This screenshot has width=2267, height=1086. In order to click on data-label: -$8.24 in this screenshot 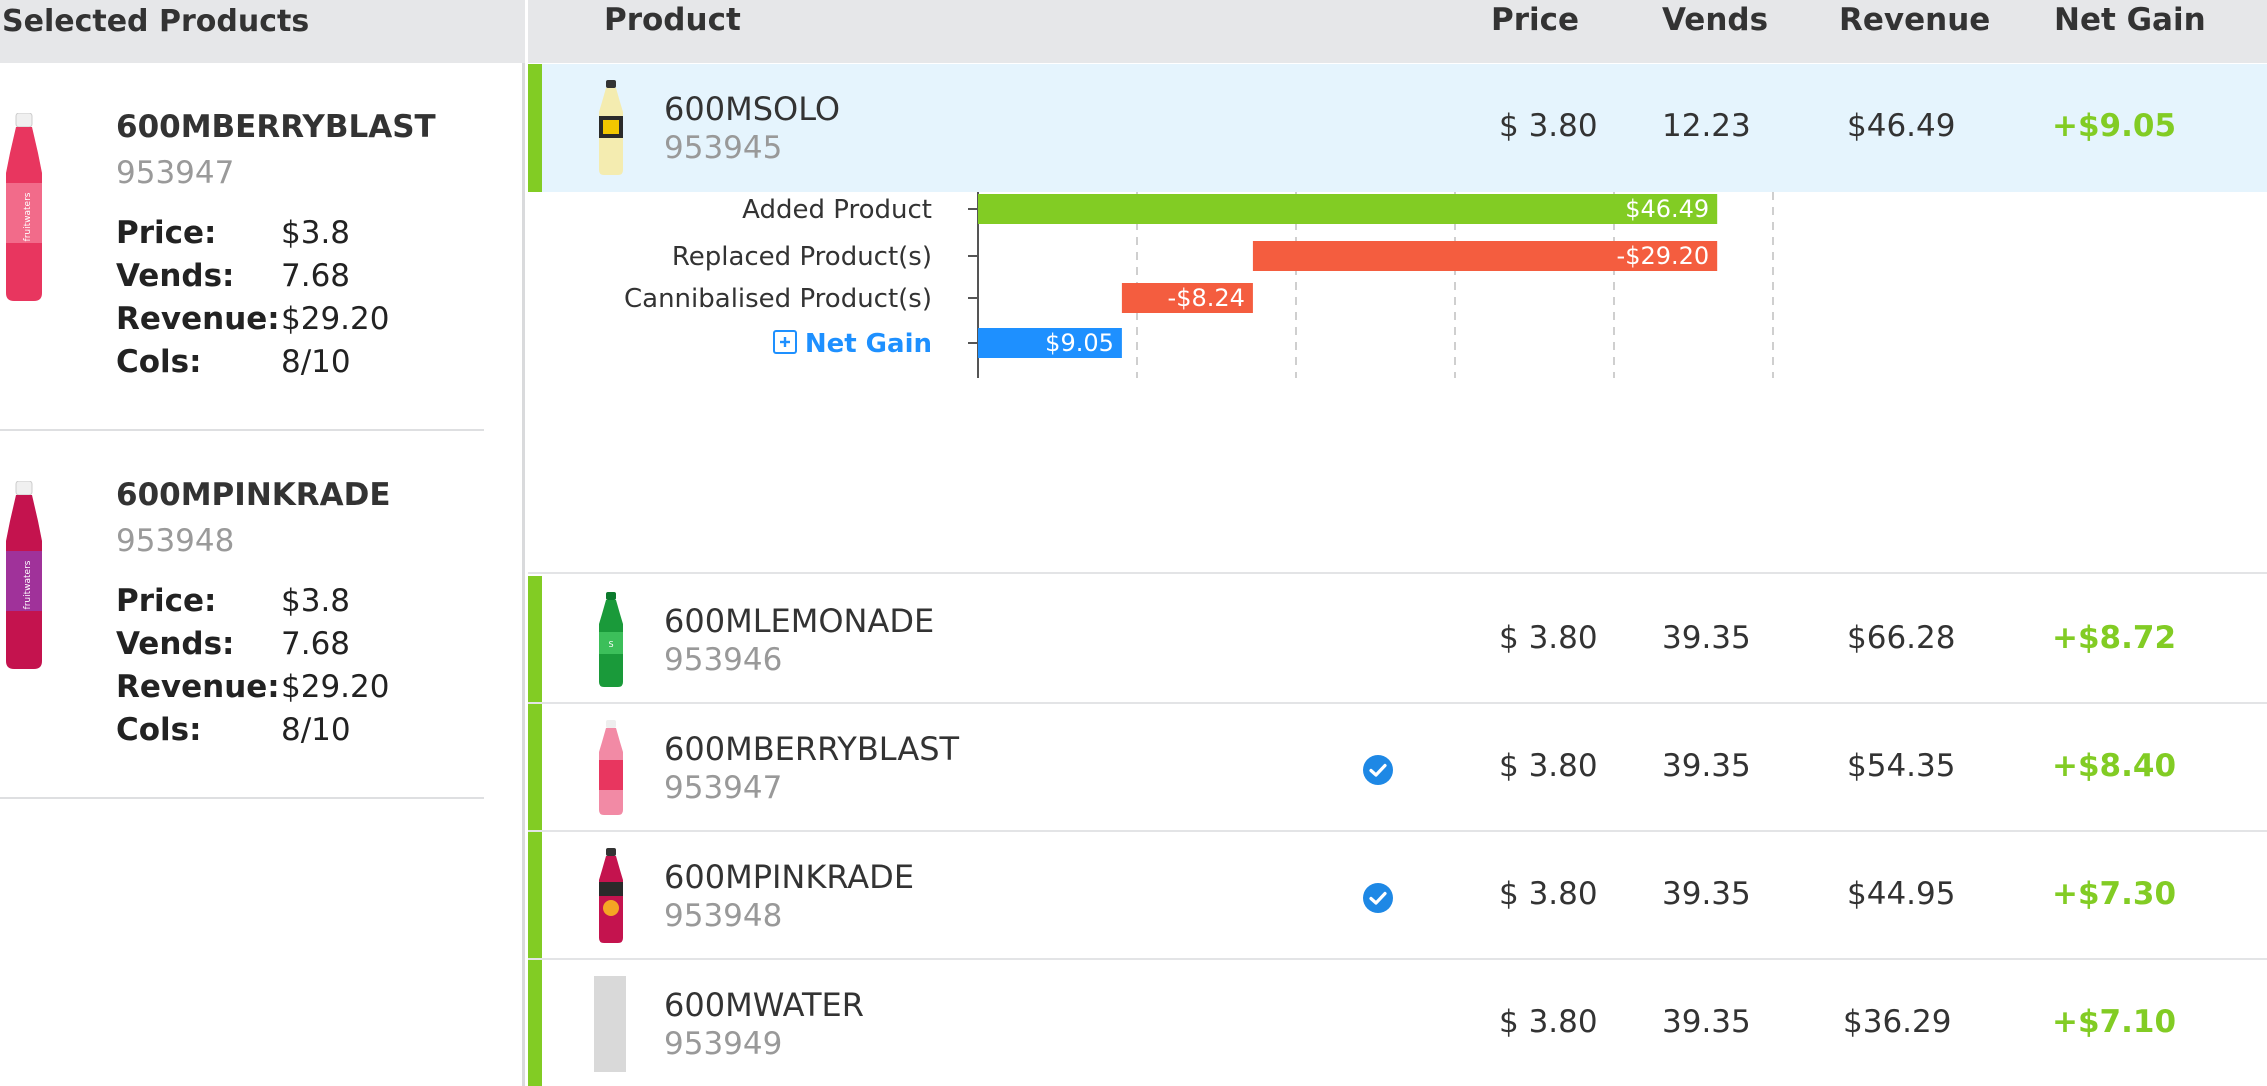, I will do `click(1206, 298)`.